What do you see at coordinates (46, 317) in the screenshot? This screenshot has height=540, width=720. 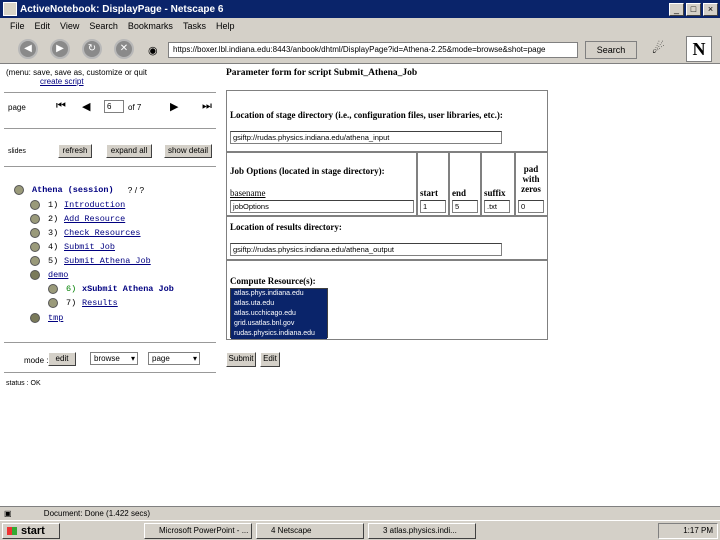 I see `tree-folder-tmp: tmp` at bounding box center [46, 317].